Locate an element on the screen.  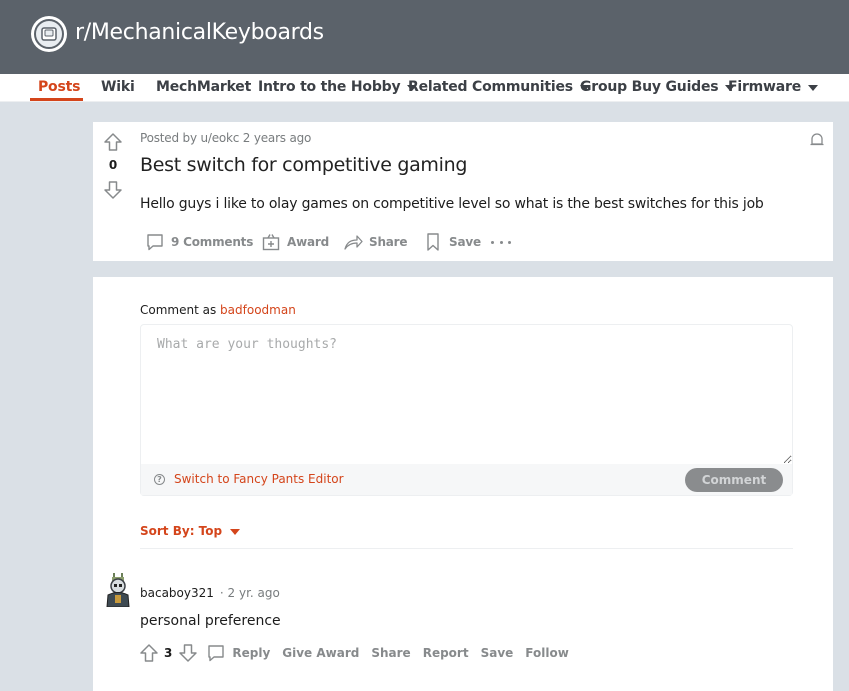
nav-tab-intro-to-the-hobby: Intro to the Hobby is located at coordinates (338, 87).